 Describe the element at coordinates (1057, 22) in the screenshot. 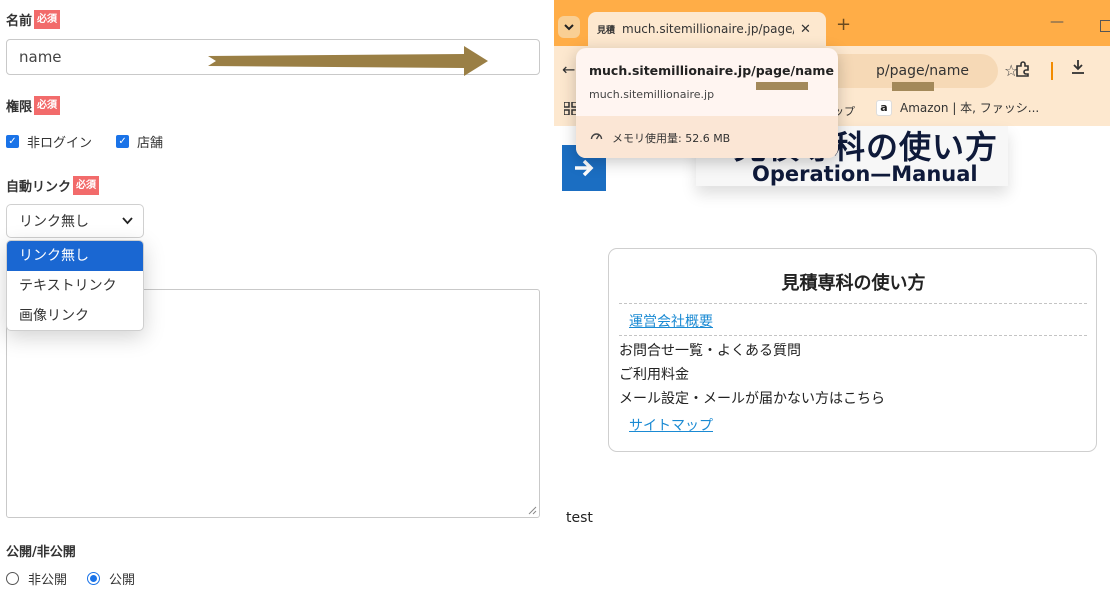

I see `minimize-icon: —` at that location.